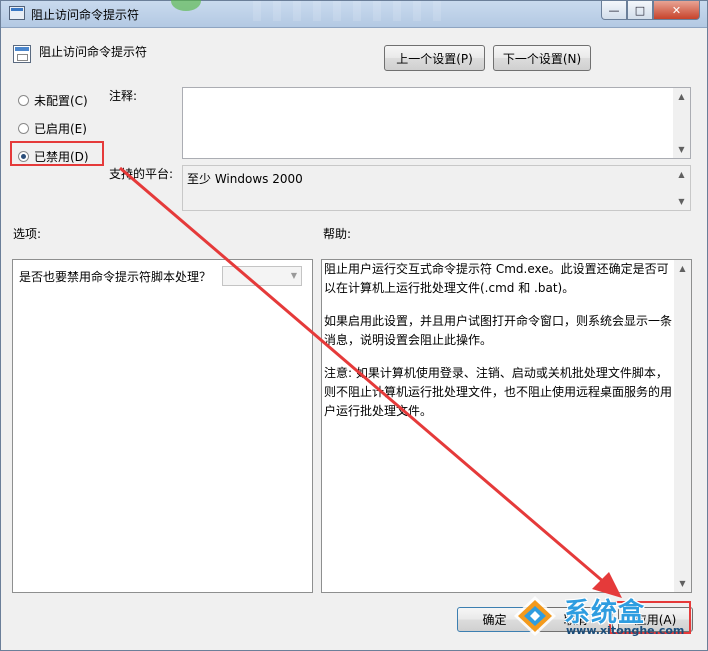  What do you see at coordinates (625, 630) in the screenshot?
I see `watermark-url: www.xitonghe.com` at bounding box center [625, 630].